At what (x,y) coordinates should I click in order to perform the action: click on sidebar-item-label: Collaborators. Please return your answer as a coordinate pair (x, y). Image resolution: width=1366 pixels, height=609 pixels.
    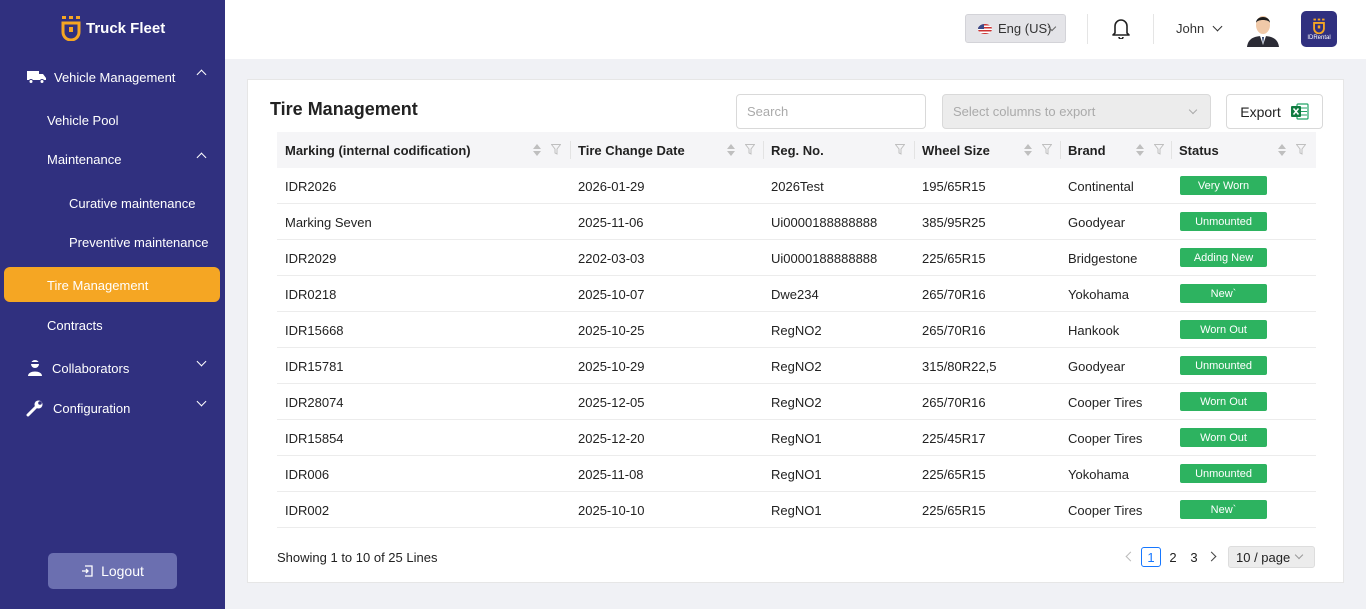
    Looking at the image, I should click on (91, 368).